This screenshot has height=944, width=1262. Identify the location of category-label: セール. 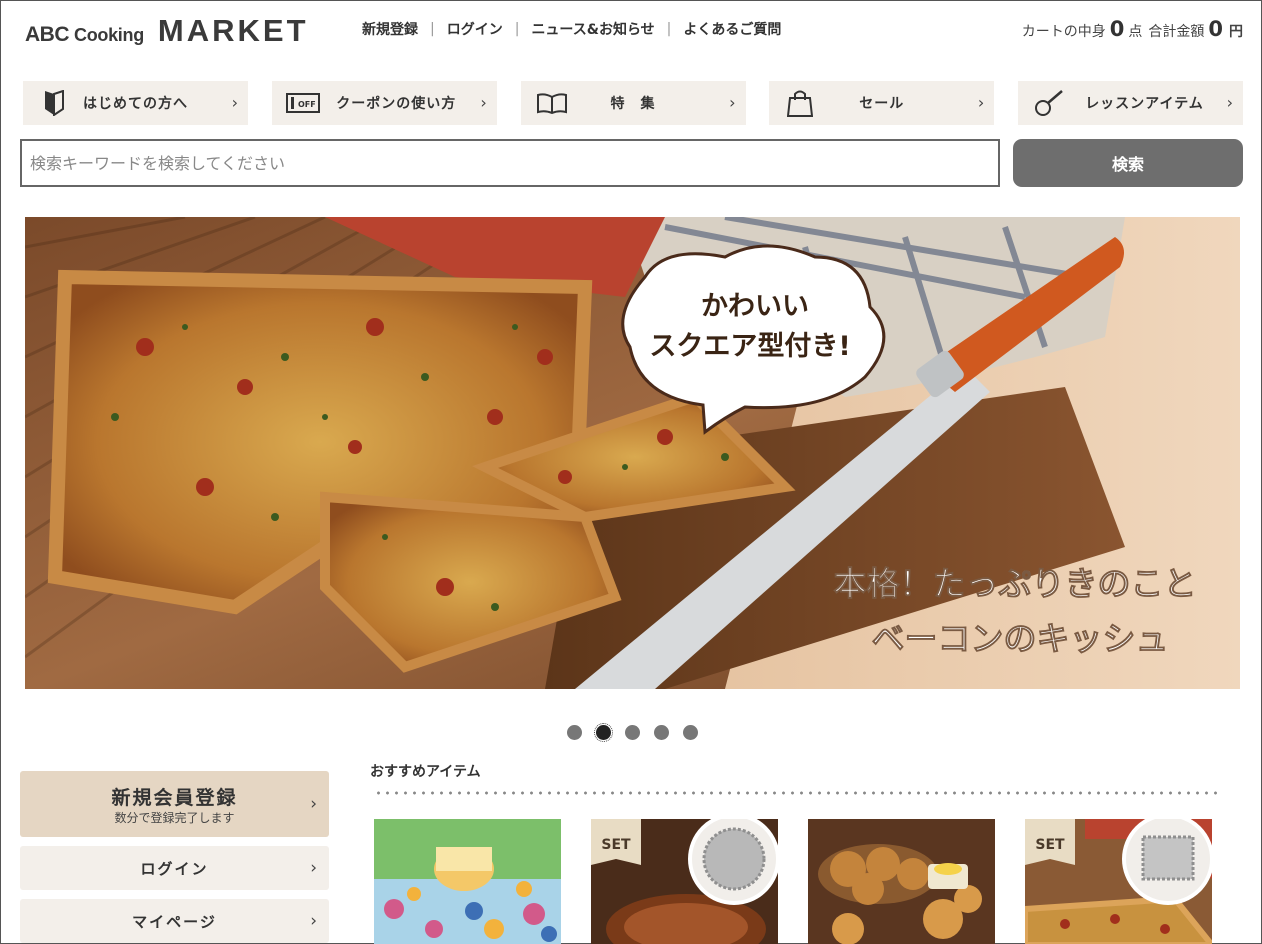
(882, 104).